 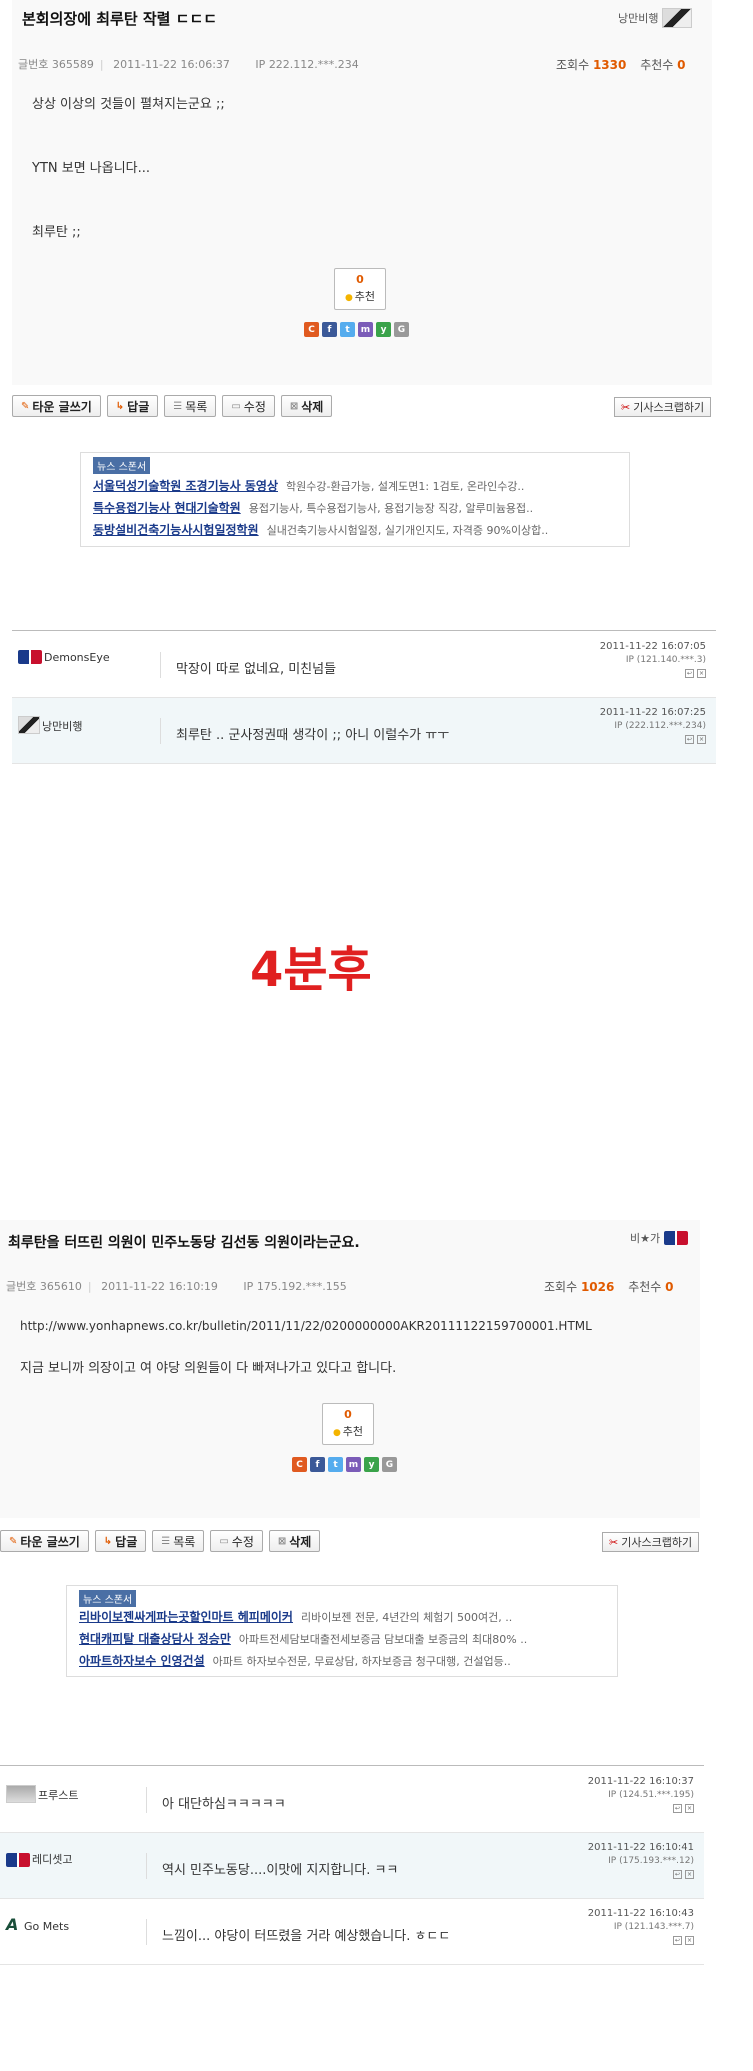 What do you see at coordinates (640, 1913) in the screenshot?
I see `comment-date: 2011-11-22 16:10:43` at bounding box center [640, 1913].